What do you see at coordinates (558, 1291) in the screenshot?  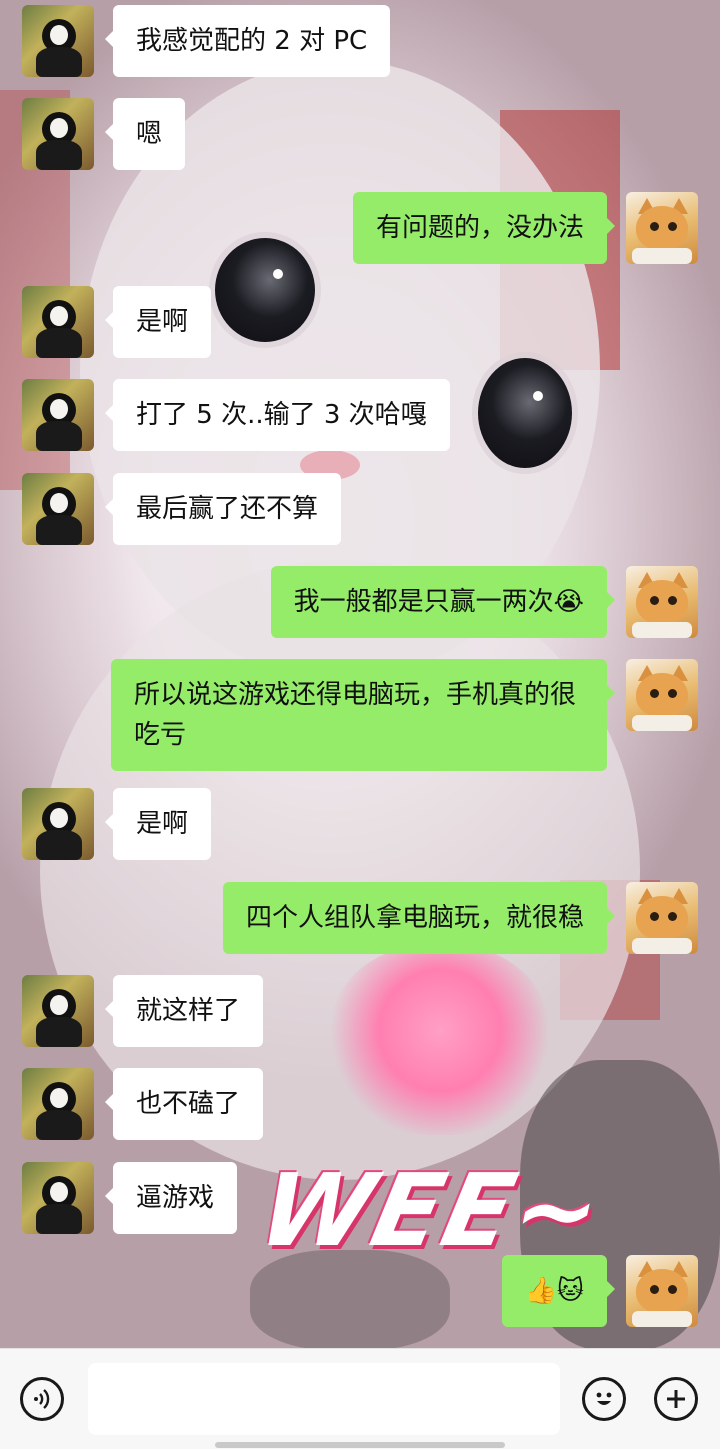 I see `emoji-message-bubble: 👍🐱` at bounding box center [558, 1291].